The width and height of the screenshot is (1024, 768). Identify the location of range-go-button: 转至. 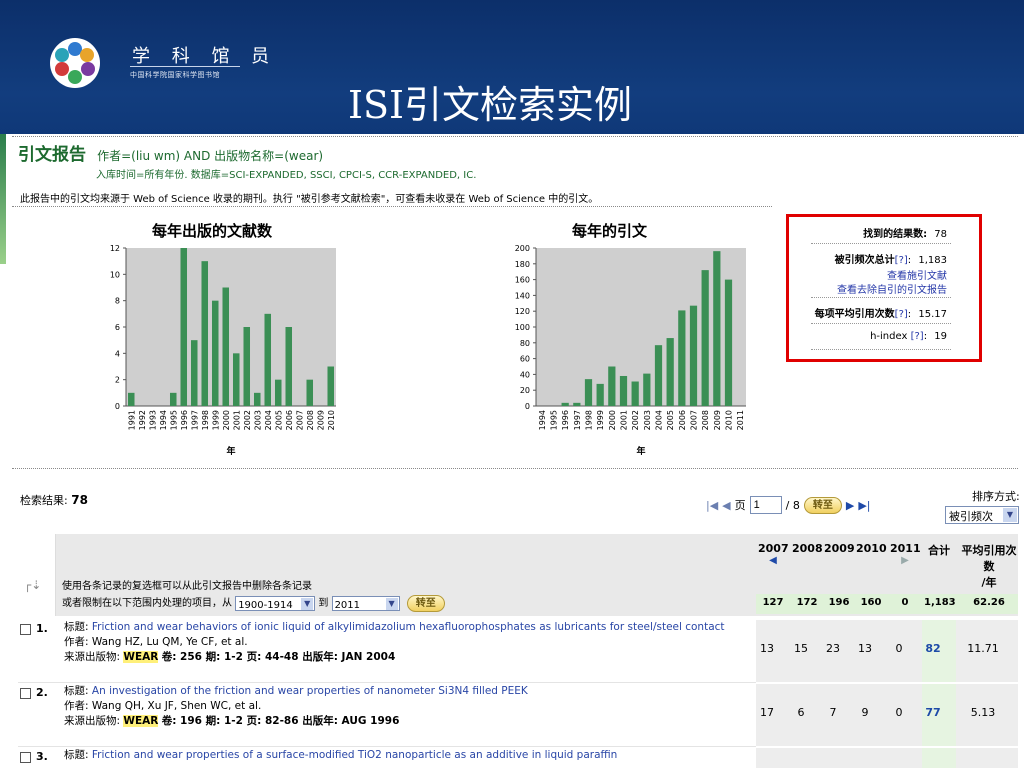
(425, 603).